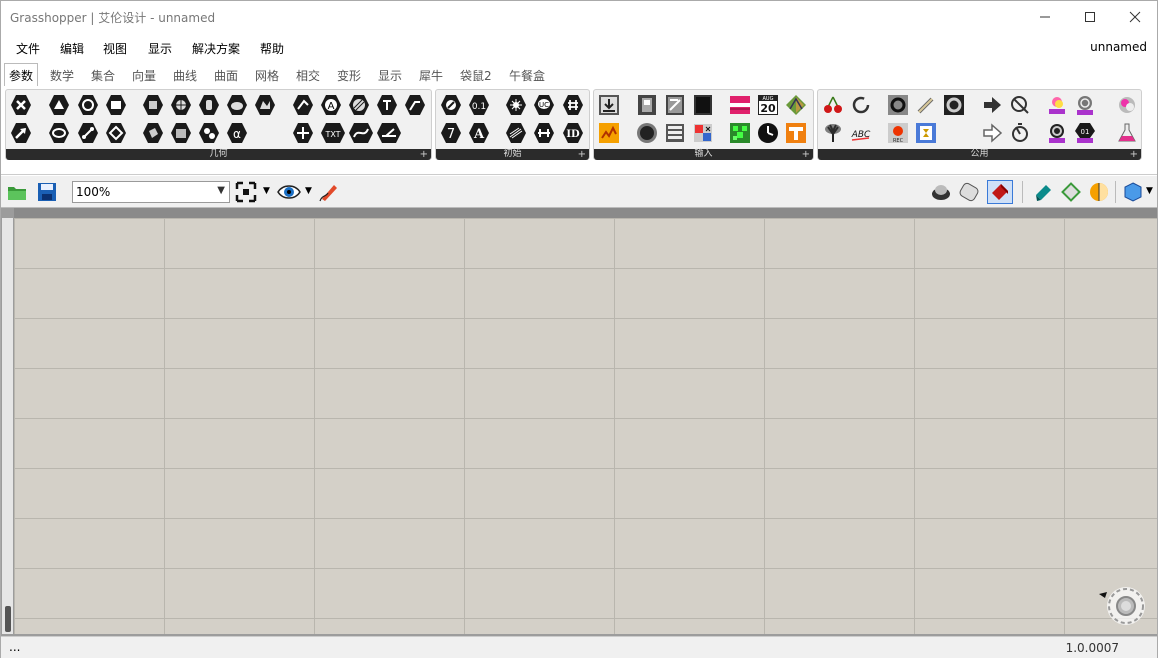  Describe the element at coordinates (979, 154) in the screenshot. I see `panel-util-footer: 公用 +` at that location.